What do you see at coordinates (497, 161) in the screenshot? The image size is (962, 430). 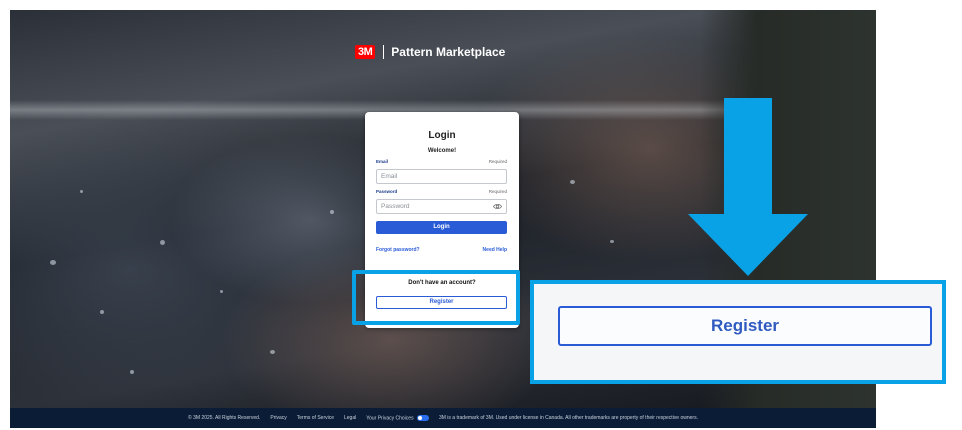 I see `email-required: Required` at bounding box center [497, 161].